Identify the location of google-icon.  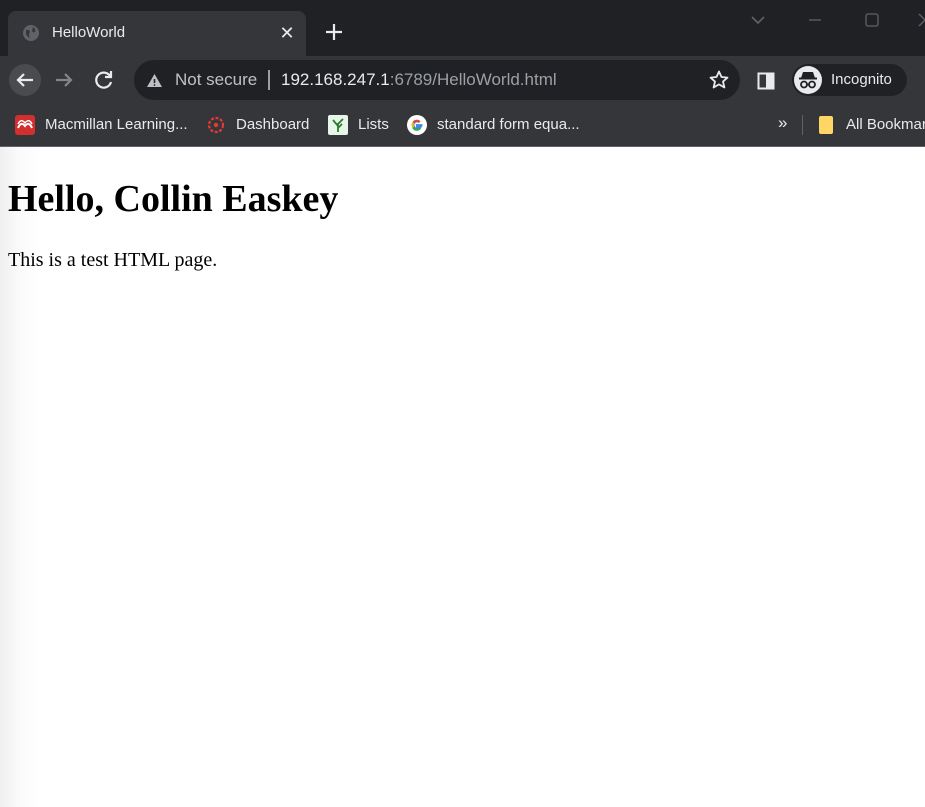
(417, 125).